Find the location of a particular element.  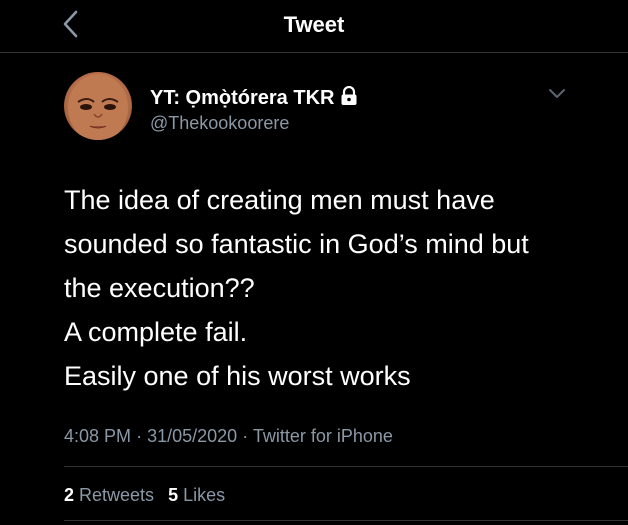

likes-label: Likes is located at coordinates (204, 495).